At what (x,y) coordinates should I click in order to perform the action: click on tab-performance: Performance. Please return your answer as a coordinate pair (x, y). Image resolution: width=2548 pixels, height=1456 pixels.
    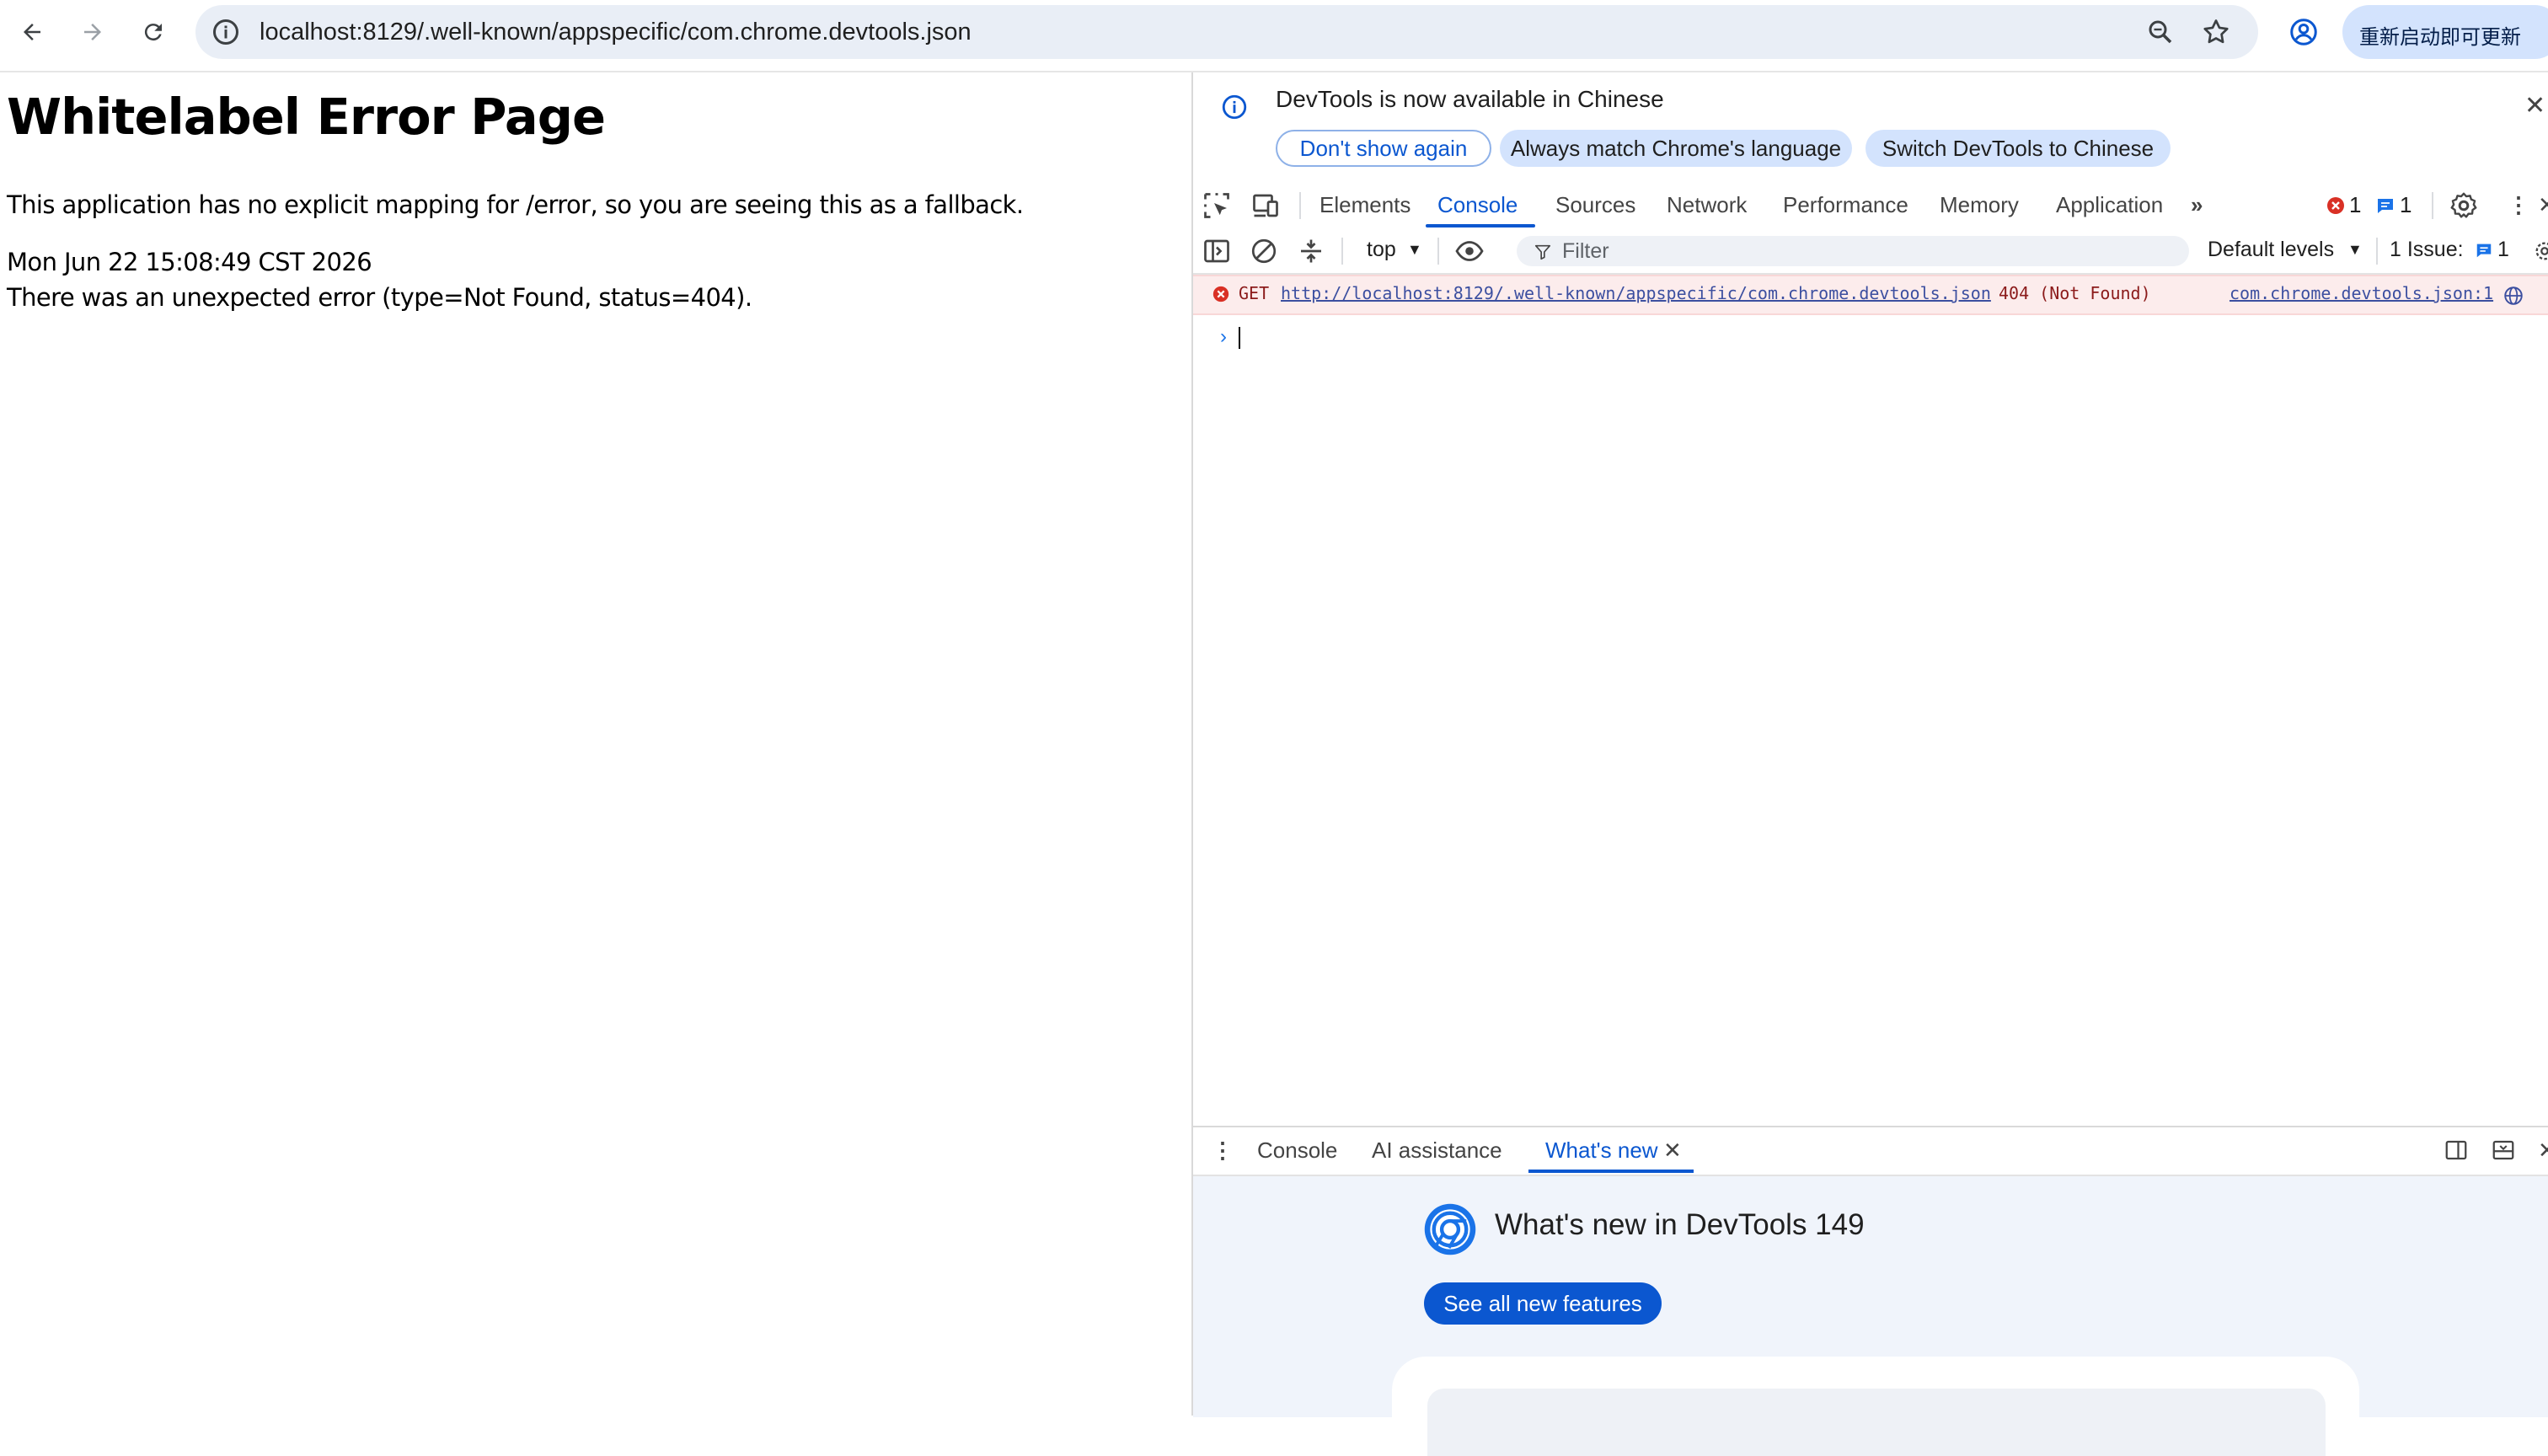
    Looking at the image, I should click on (1845, 205).